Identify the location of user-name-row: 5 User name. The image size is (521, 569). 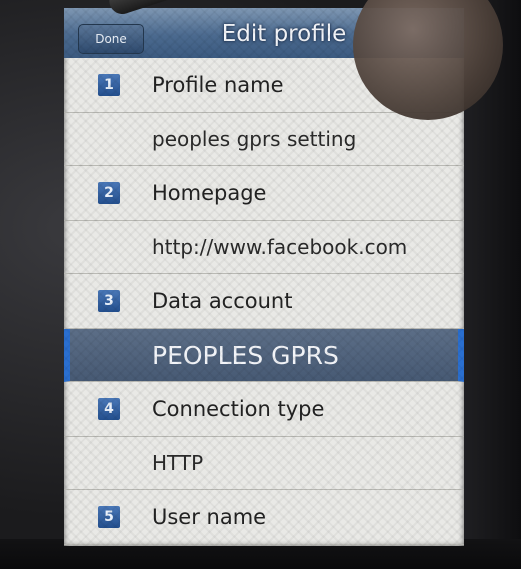
(264, 517).